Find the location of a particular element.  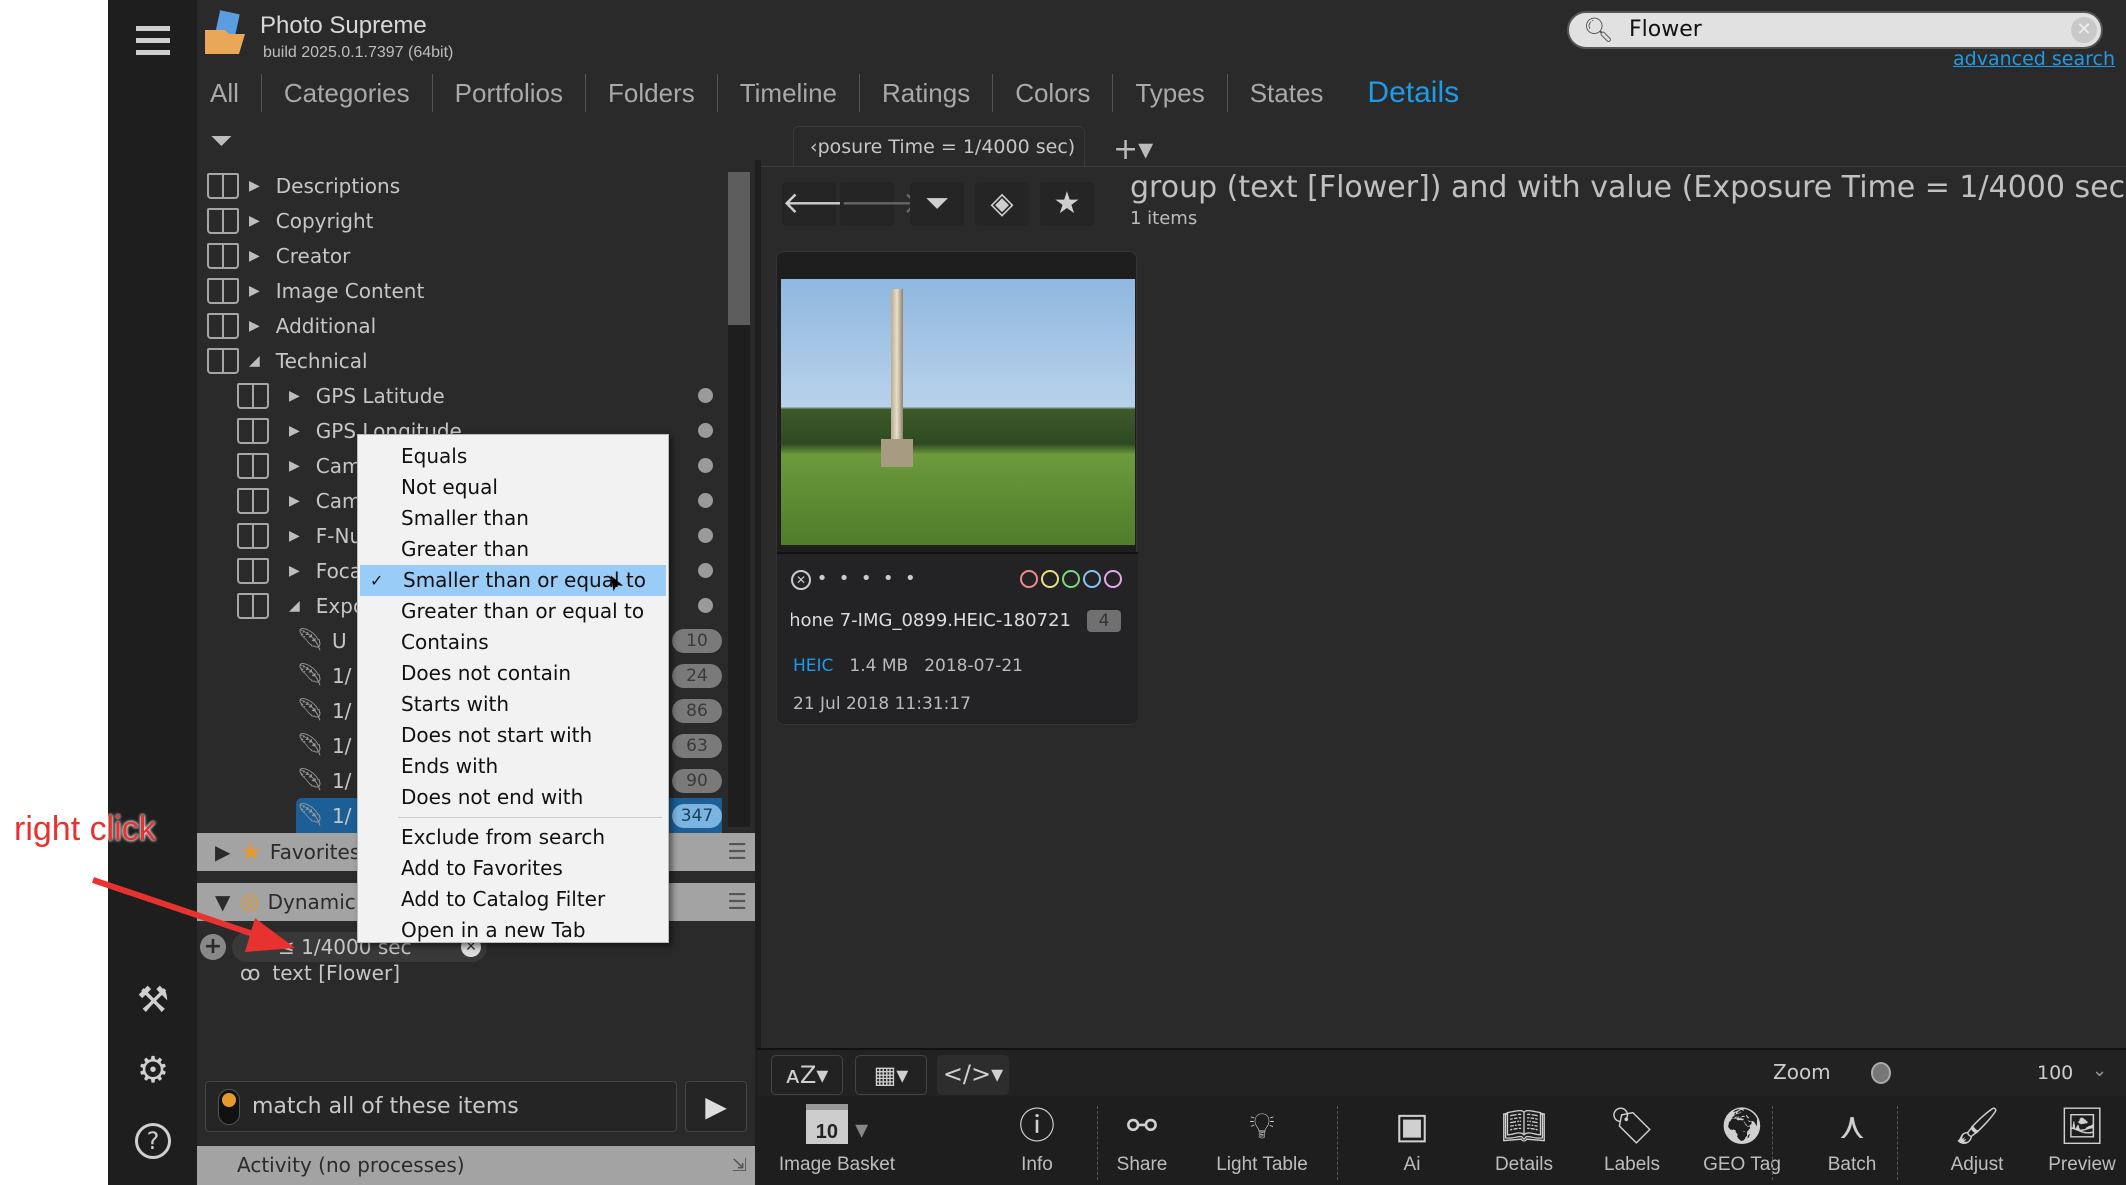

menu-item: ✓ Smaller than or equal to ➤ is located at coordinates (513, 580).